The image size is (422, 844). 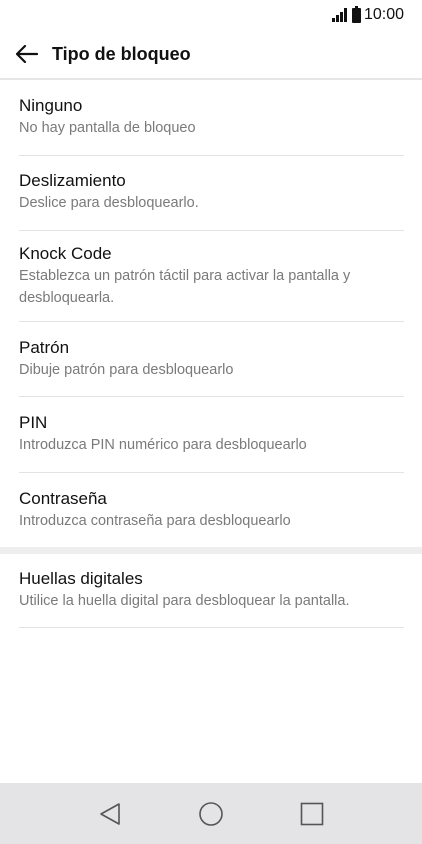 I want to click on option-title: Patrón, so click(x=44, y=347).